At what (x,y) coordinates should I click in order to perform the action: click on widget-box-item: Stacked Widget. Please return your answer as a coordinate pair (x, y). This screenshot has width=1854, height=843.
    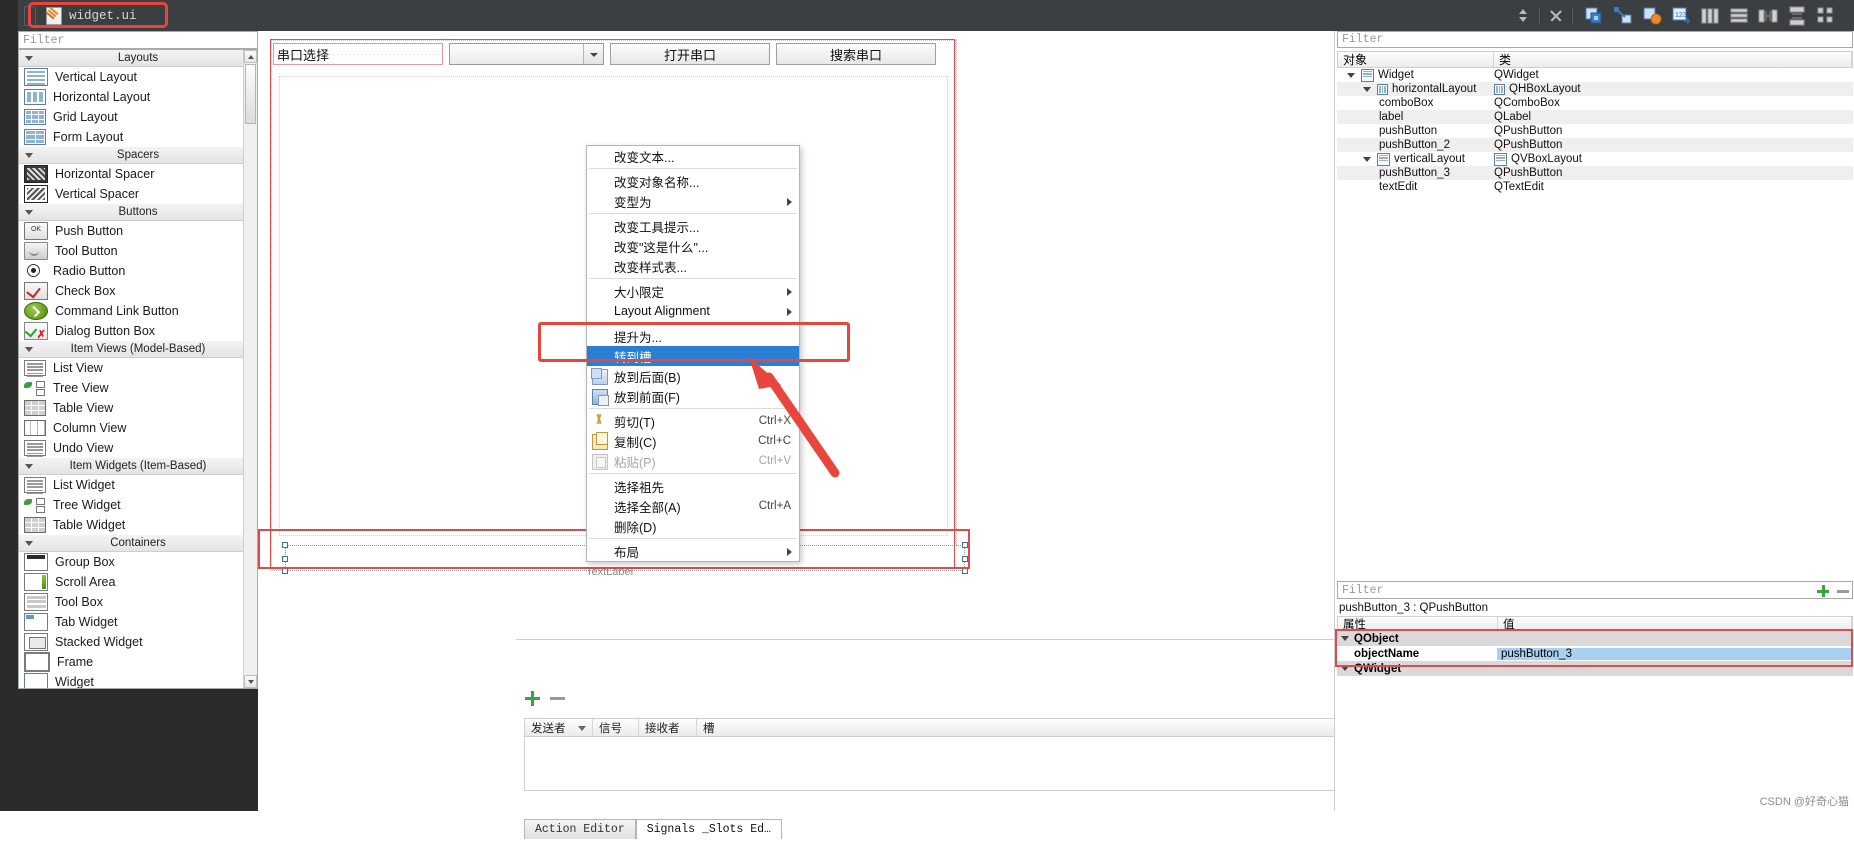
    Looking at the image, I should click on (138, 642).